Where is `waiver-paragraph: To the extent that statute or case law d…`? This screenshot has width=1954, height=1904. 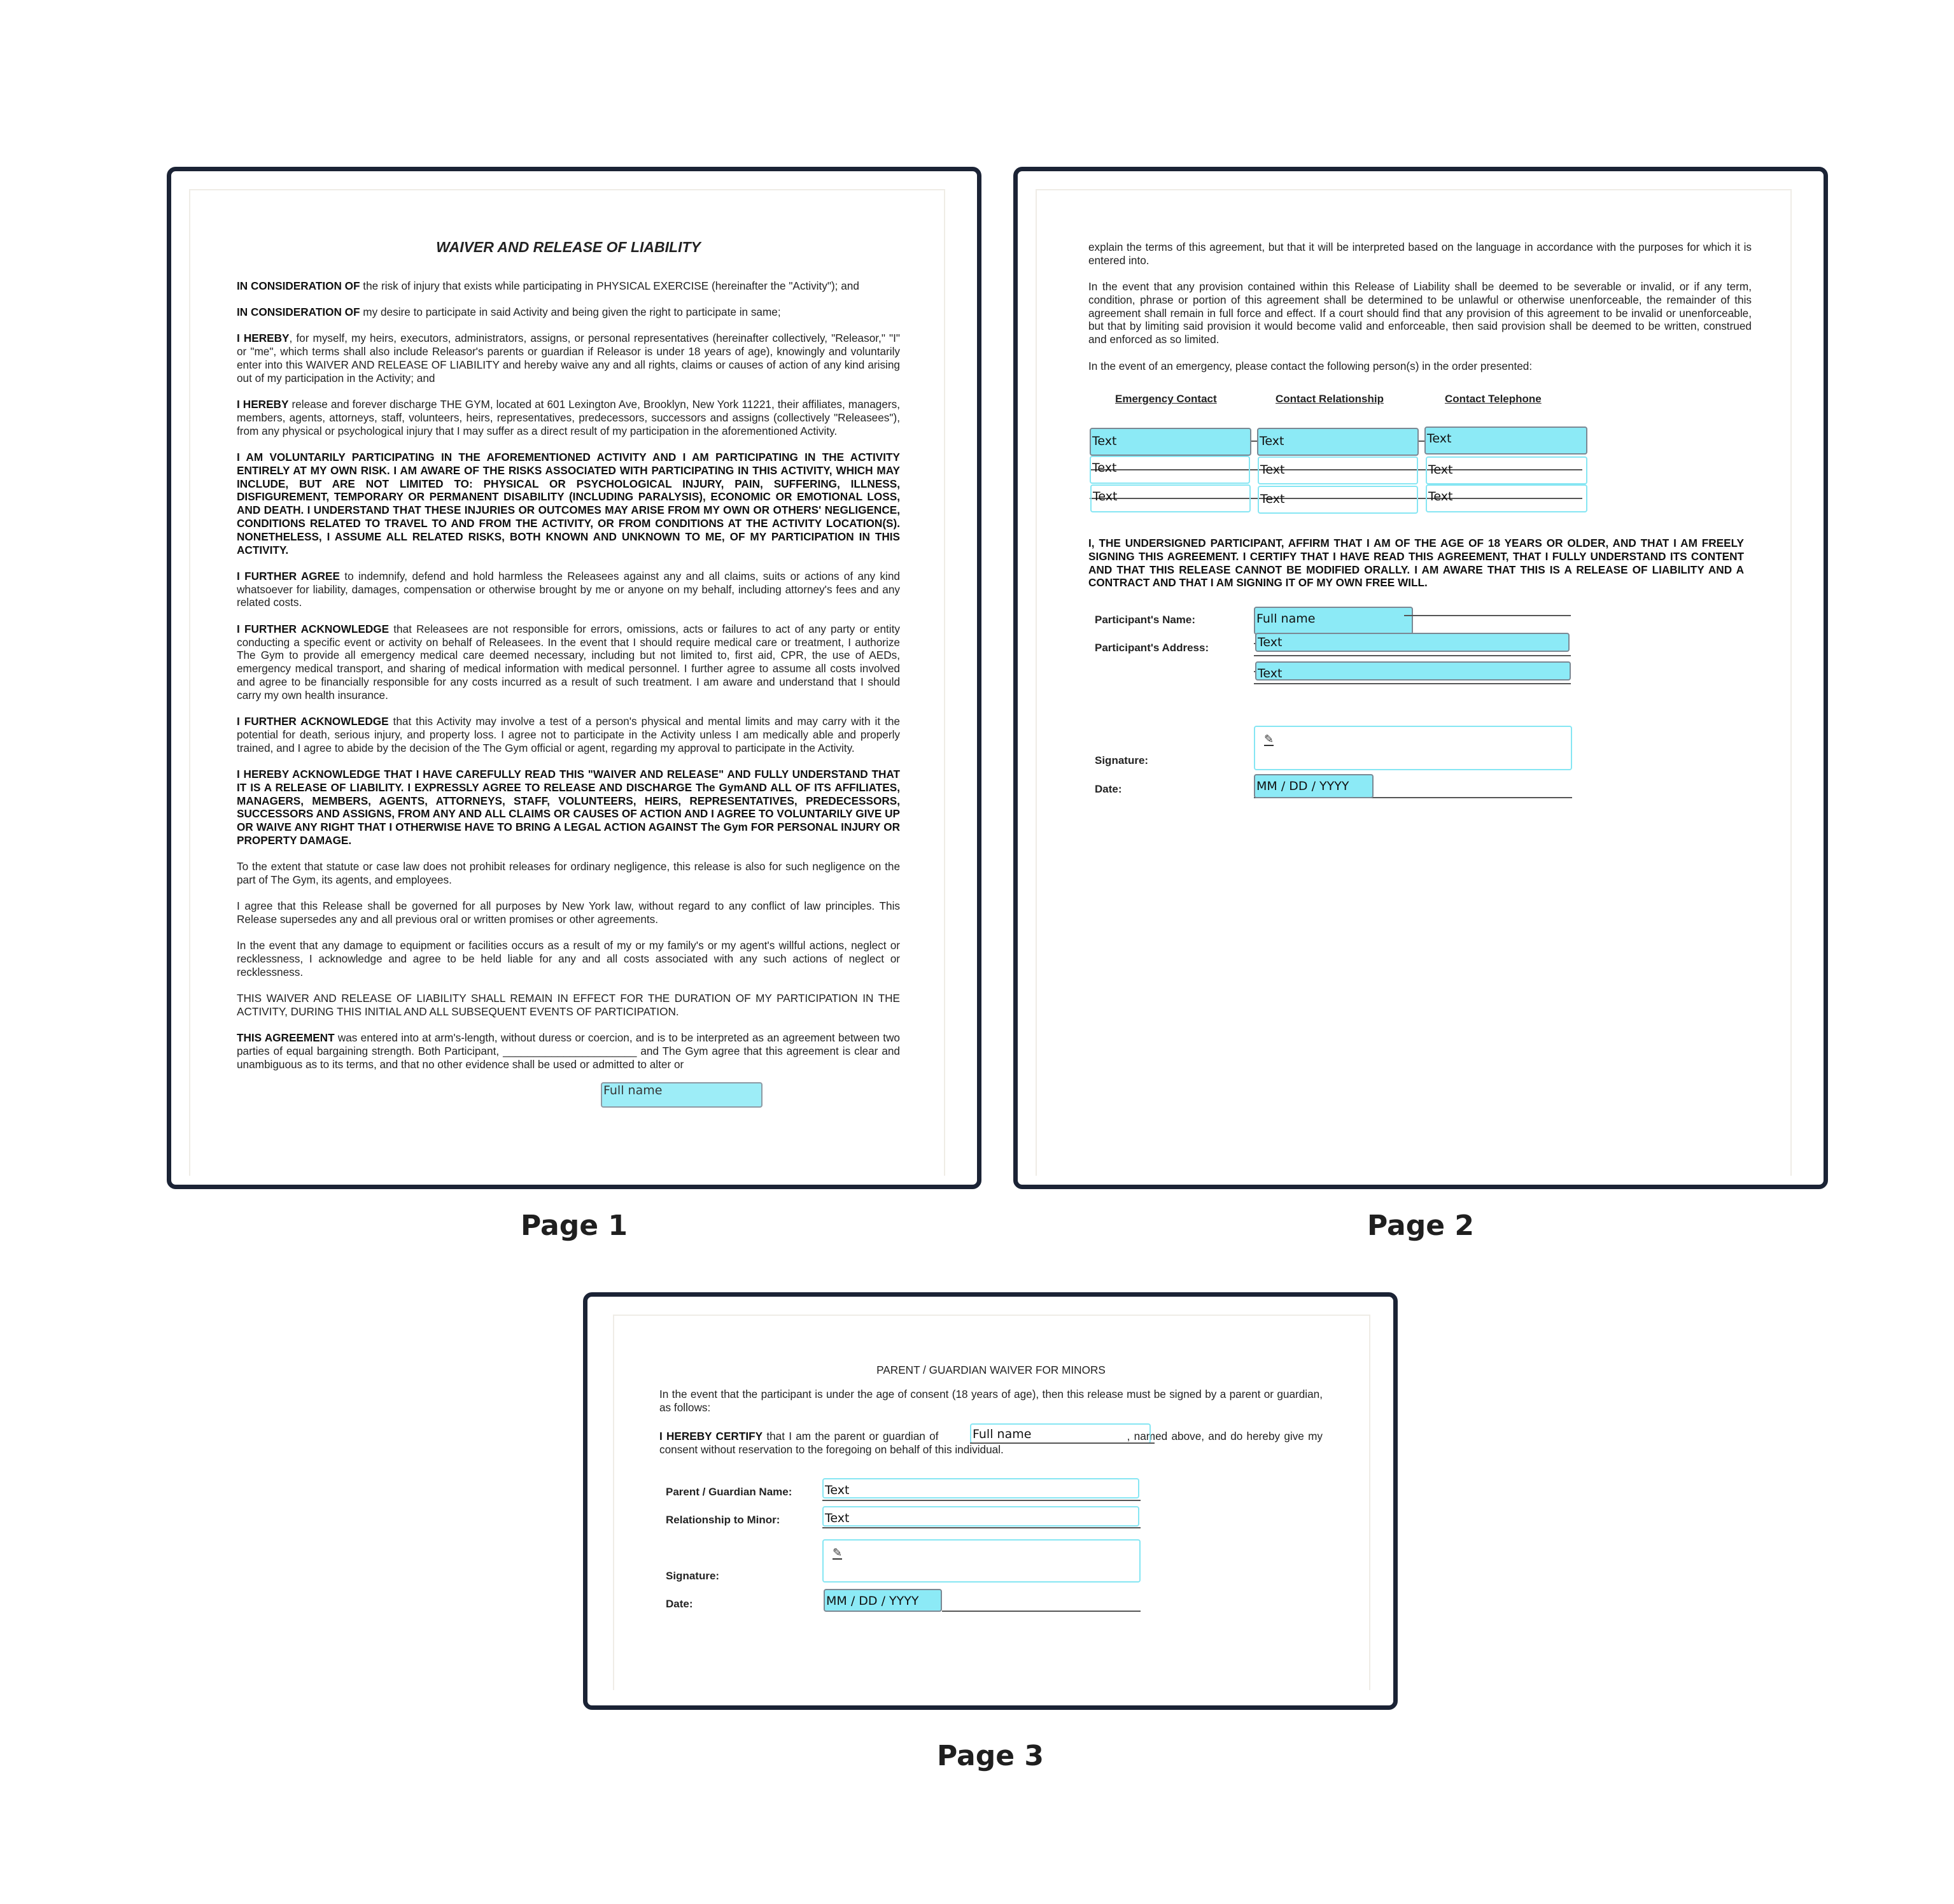 waiver-paragraph: To the extent that statute or case law d… is located at coordinates (568, 873).